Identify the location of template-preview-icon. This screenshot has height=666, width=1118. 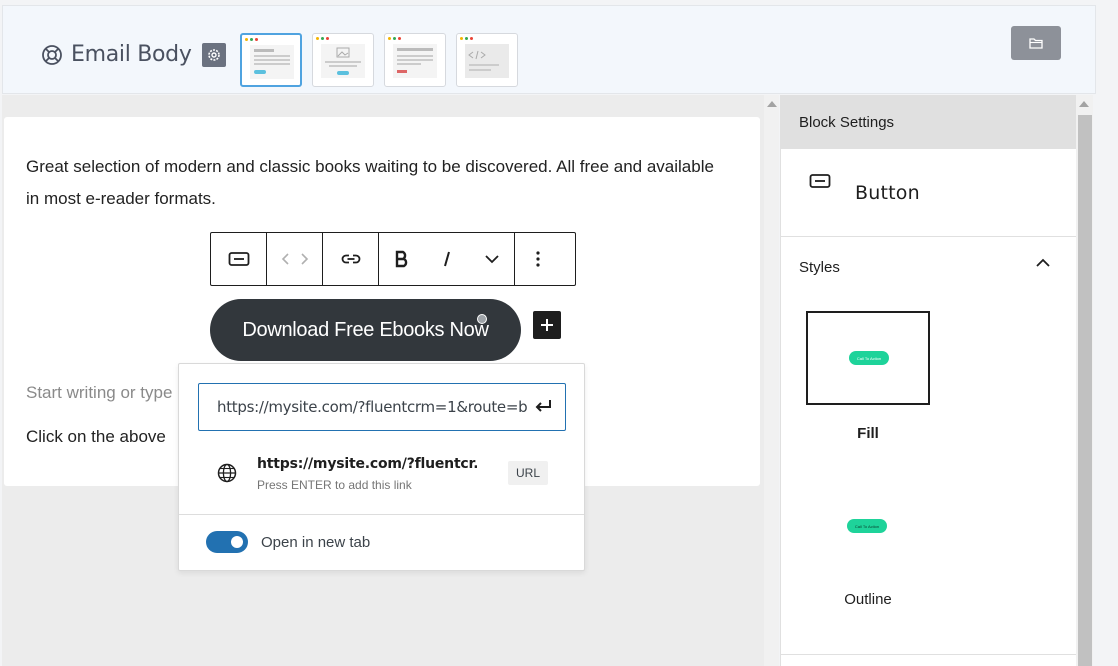
(272, 62).